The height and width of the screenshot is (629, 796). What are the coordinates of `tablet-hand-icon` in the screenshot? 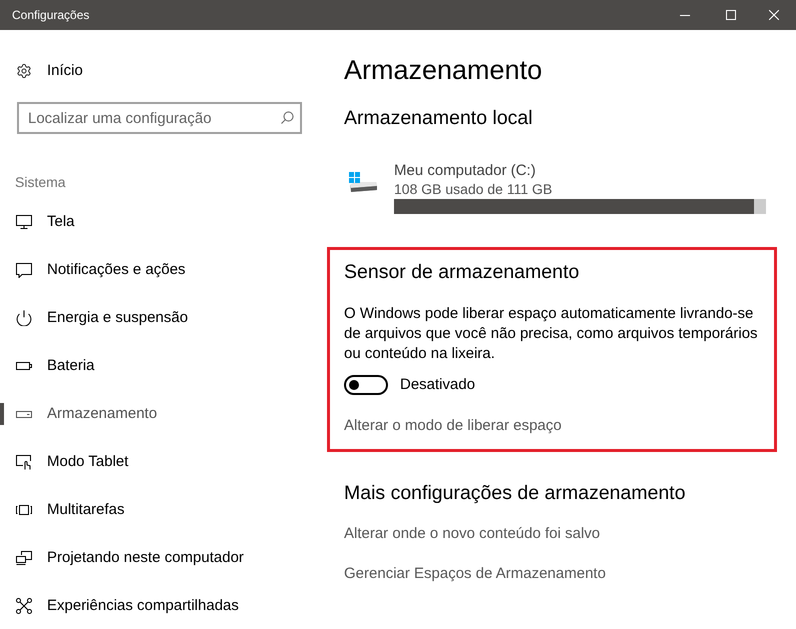 It's located at (24, 462).